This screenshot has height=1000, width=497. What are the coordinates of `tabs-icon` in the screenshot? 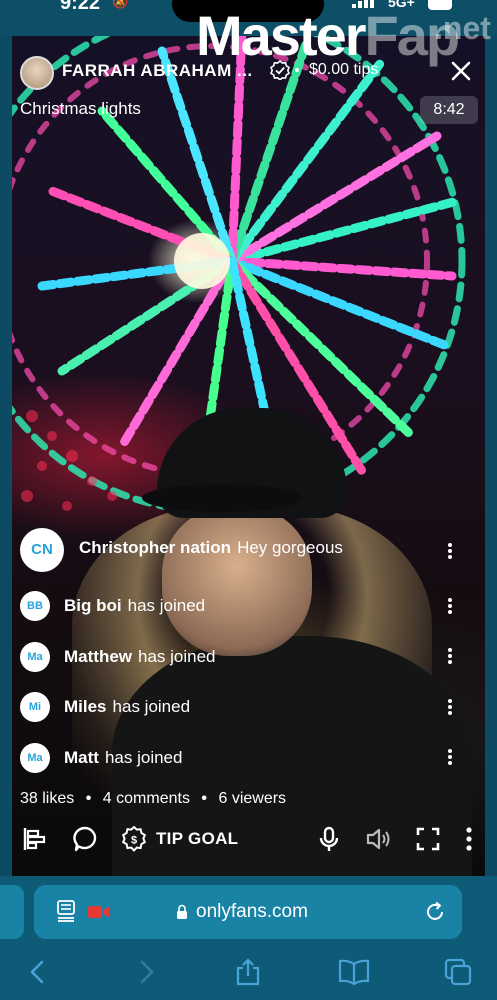 It's located at (458, 972).